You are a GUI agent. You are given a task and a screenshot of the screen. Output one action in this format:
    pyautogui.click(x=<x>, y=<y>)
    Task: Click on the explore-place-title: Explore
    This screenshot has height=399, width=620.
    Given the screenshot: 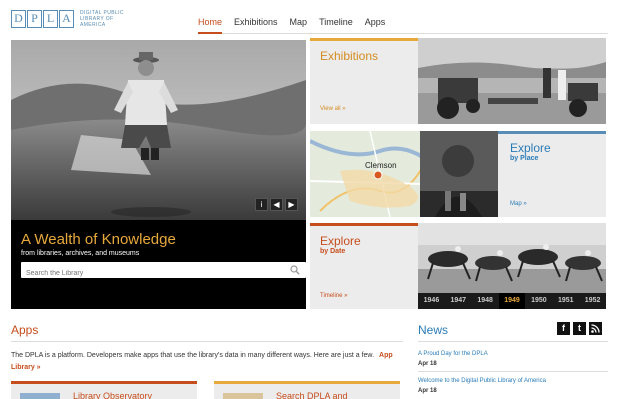 What is the action you would take?
    pyautogui.click(x=530, y=148)
    